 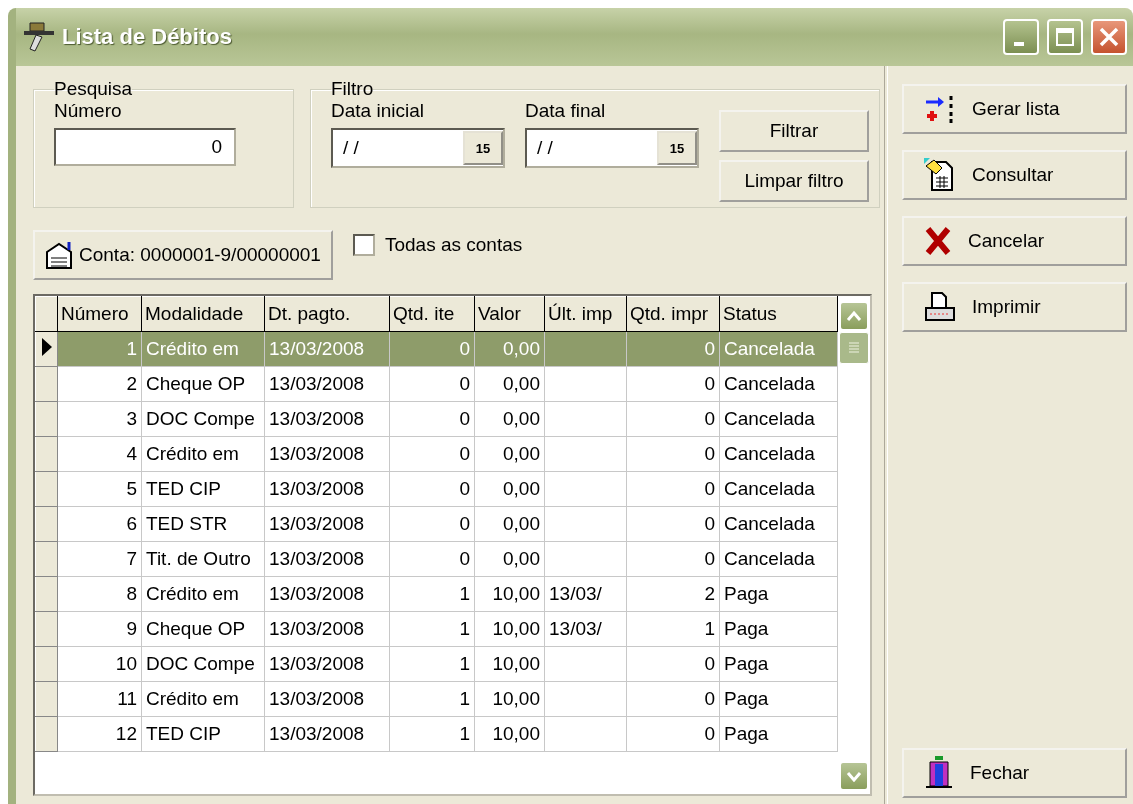 What do you see at coordinates (93, 89) in the screenshot?
I see `group-title: Pesquisa` at bounding box center [93, 89].